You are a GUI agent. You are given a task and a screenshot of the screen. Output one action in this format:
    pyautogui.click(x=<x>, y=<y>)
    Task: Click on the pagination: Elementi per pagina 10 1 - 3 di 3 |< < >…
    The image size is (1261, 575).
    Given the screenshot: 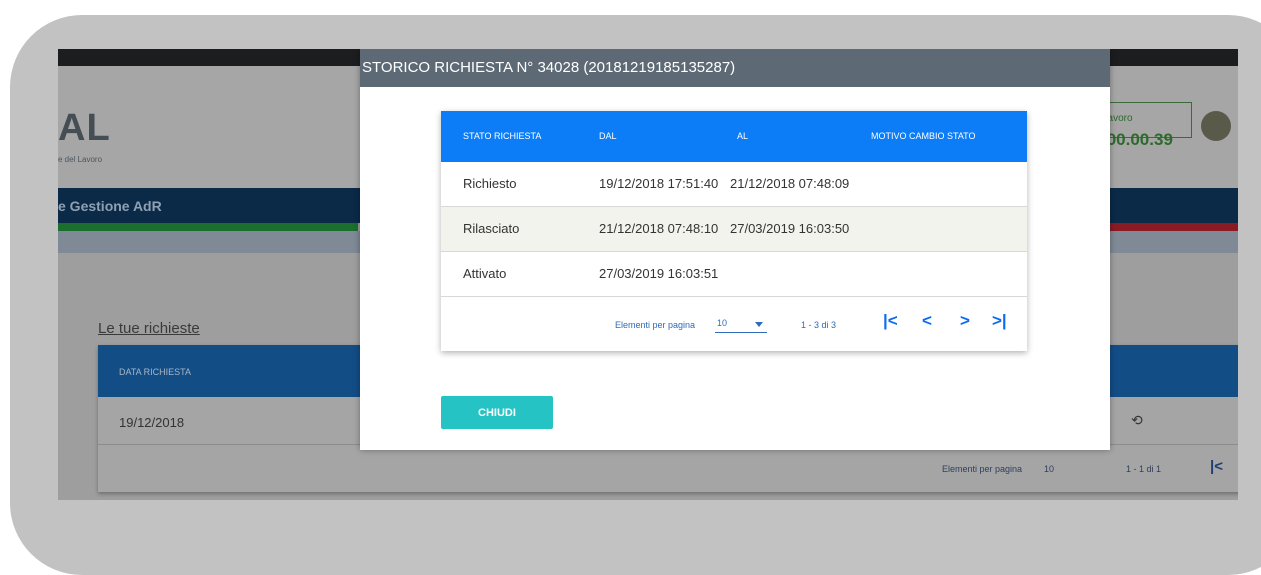 What is the action you would take?
    pyautogui.click(x=734, y=324)
    